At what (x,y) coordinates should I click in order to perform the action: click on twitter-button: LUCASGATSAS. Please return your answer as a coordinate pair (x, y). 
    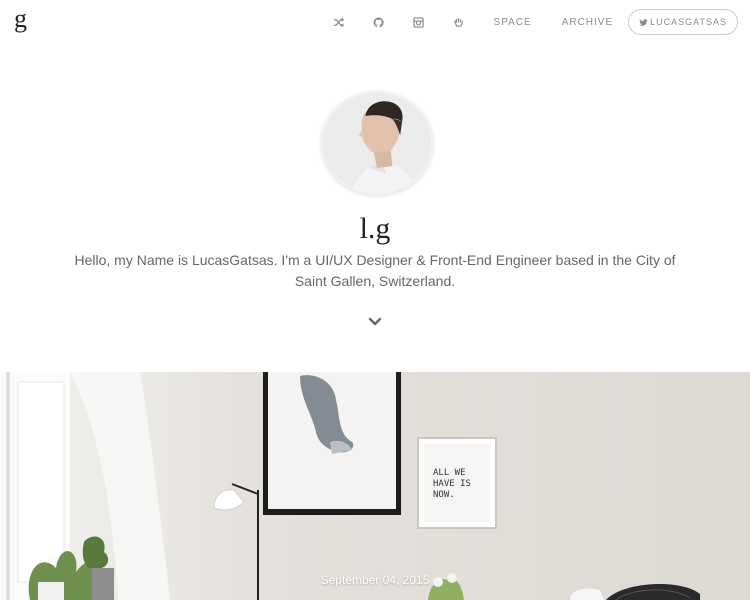
    Looking at the image, I should click on (683, 22).